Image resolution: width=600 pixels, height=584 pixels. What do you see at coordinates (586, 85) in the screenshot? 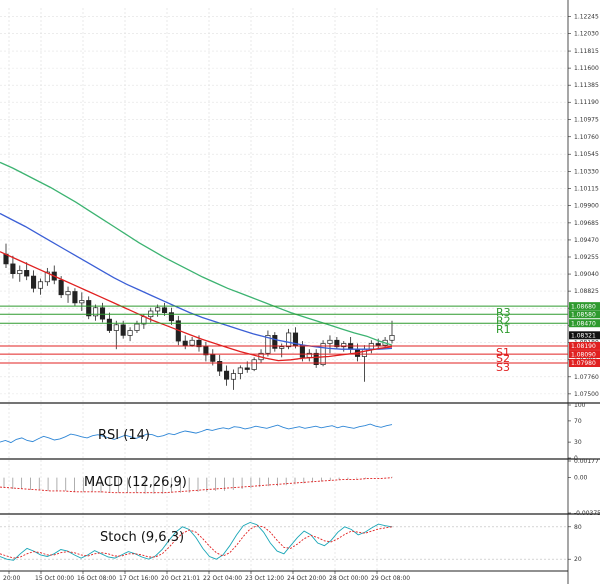
I see `y-tick-label: 1.11385` at bounding box center [586, 85].